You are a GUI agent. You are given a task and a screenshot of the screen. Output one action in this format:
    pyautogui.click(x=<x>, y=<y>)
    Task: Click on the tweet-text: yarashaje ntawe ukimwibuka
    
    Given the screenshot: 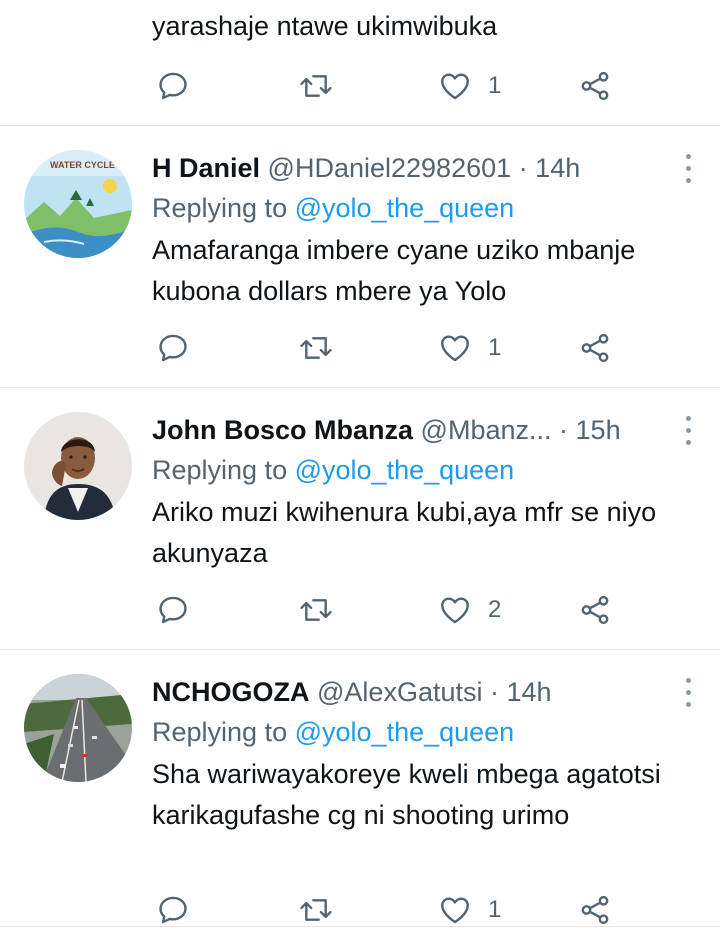 What is the action you would take?
    pyautogui.click(x=325, y=26)
    